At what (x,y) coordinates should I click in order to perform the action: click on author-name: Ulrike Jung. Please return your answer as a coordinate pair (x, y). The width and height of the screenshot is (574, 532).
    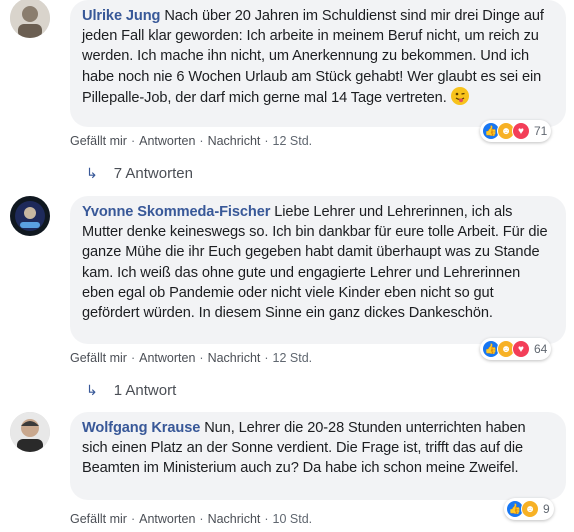
    Looking at the image, I should click on (121, 16).